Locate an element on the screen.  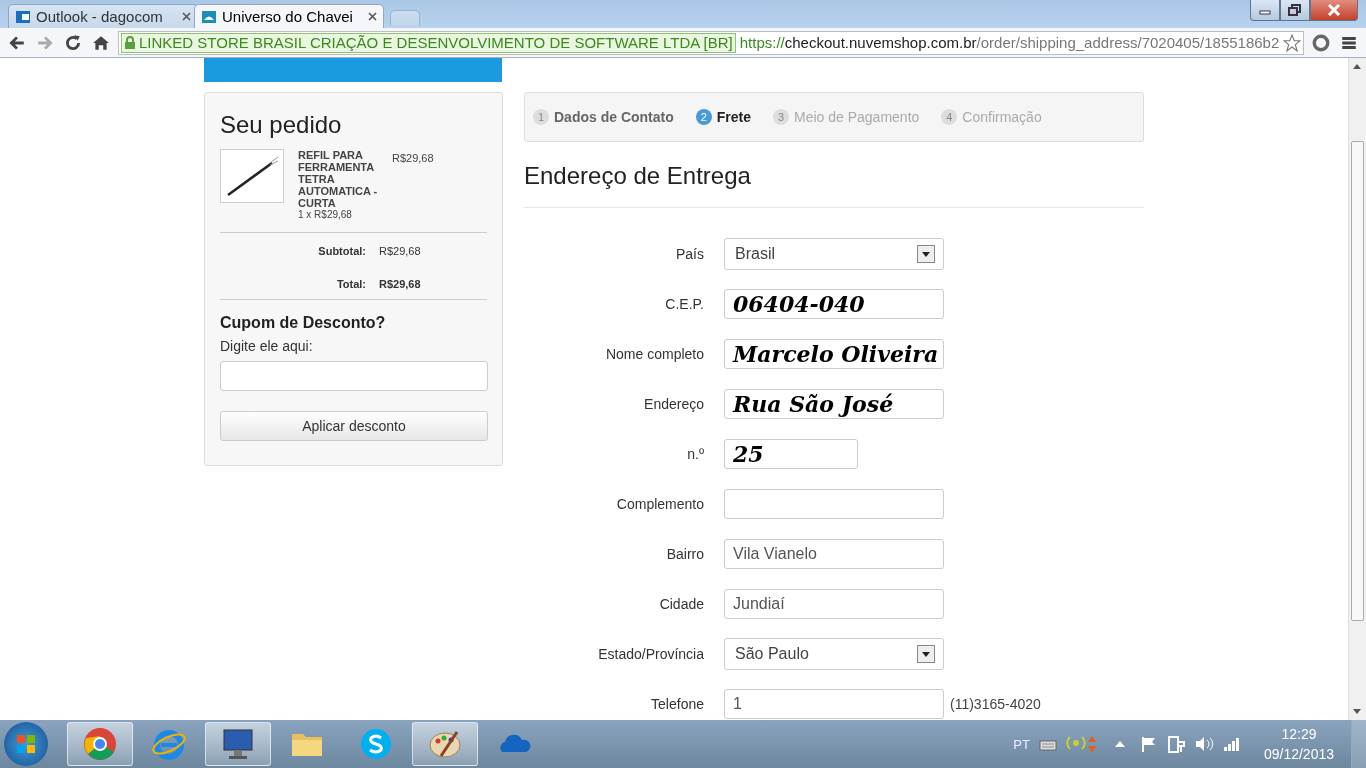
input-field: 1 is located at coordinates (834, 704).